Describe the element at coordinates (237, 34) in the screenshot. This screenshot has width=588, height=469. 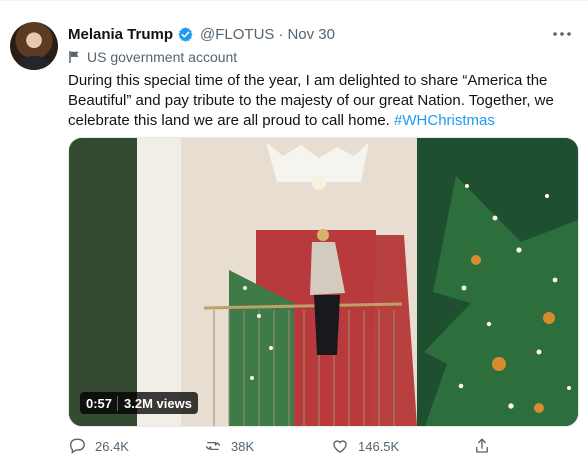
I see `author-handle: @FLOTUS` at that location.